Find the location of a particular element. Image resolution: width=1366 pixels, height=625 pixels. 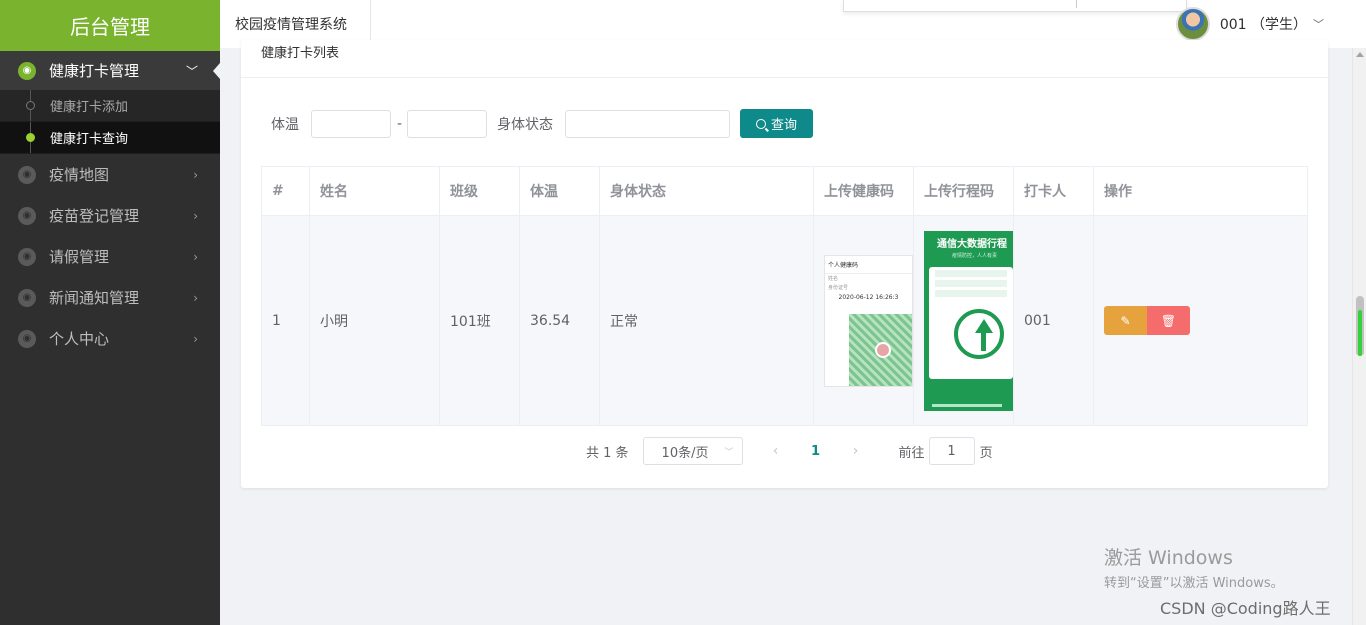

submenu-label: 健康打卡查询 is located at coordinates (89, 139).